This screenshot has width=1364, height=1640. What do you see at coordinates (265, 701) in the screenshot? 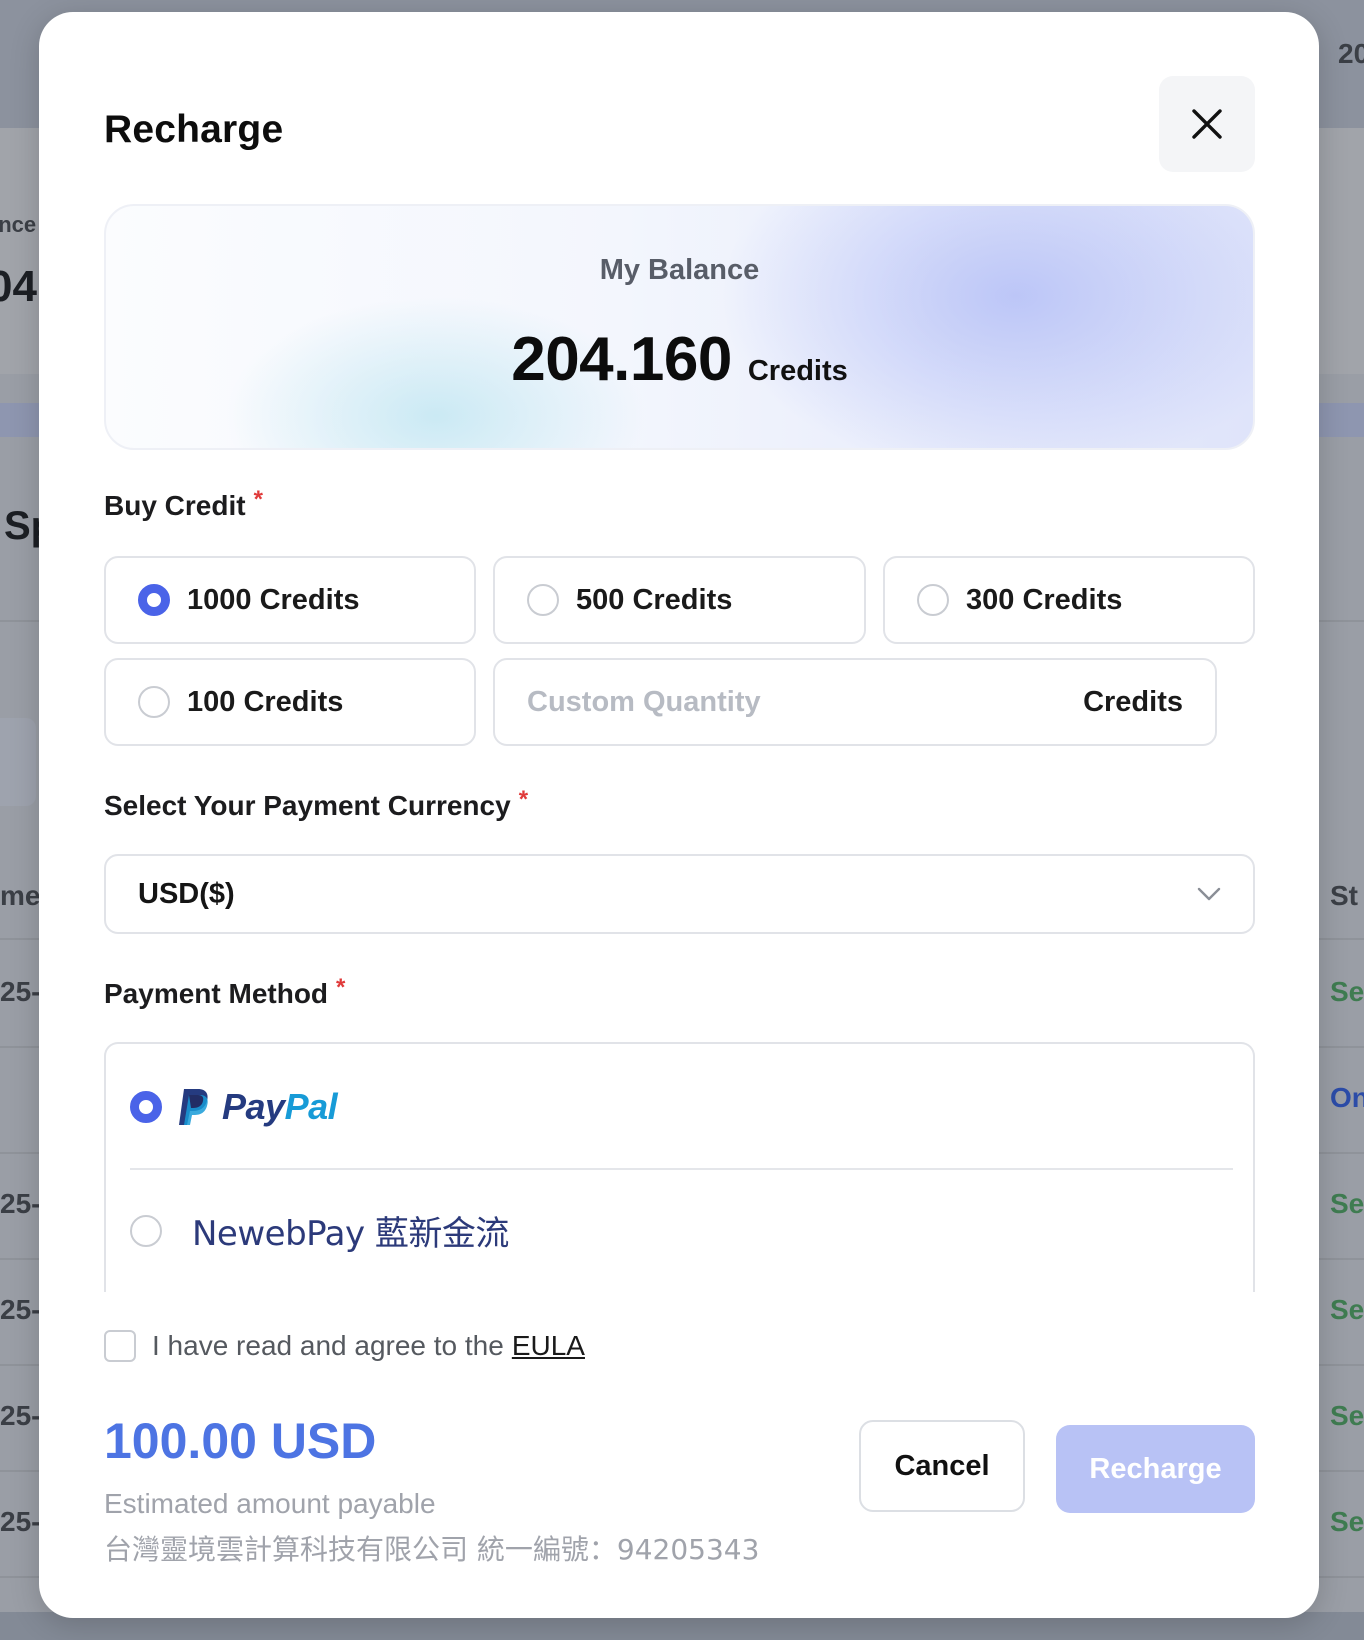
I see `credit-option-label: 100 Credits` at bounding box center [265, 701].